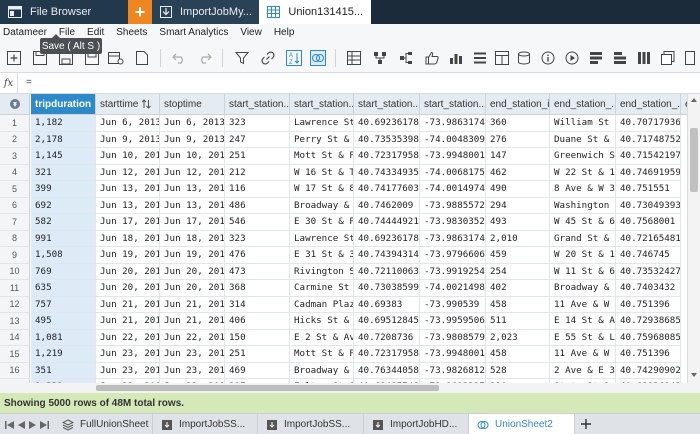  I want to click on table-cell: 247, so click(257, 139).